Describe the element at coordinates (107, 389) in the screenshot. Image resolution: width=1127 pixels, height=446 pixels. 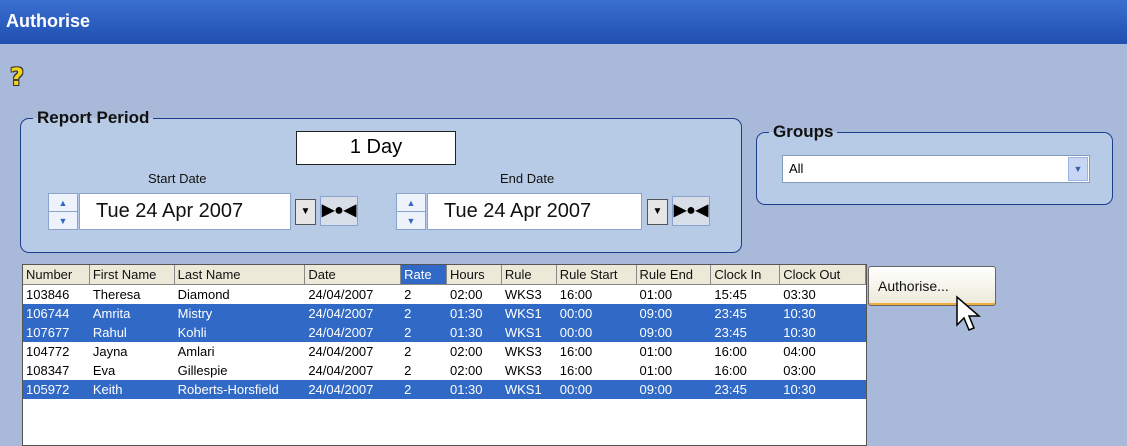
I see `table-cell: Keith` at that location.